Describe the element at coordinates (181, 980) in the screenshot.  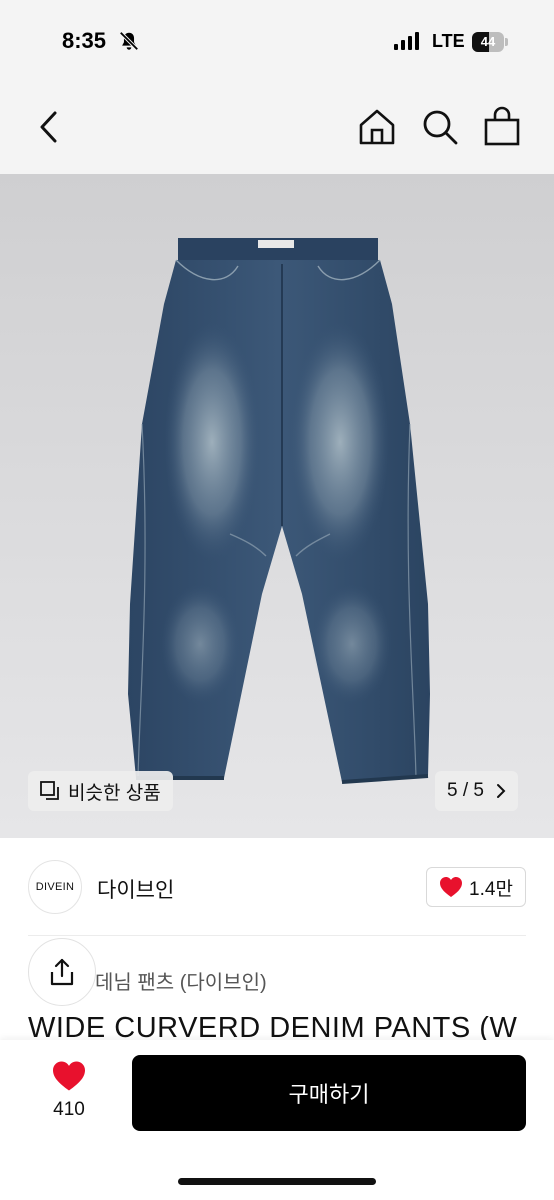
I see `product-category: 데님 팬츠 (다이브인)` at that location.